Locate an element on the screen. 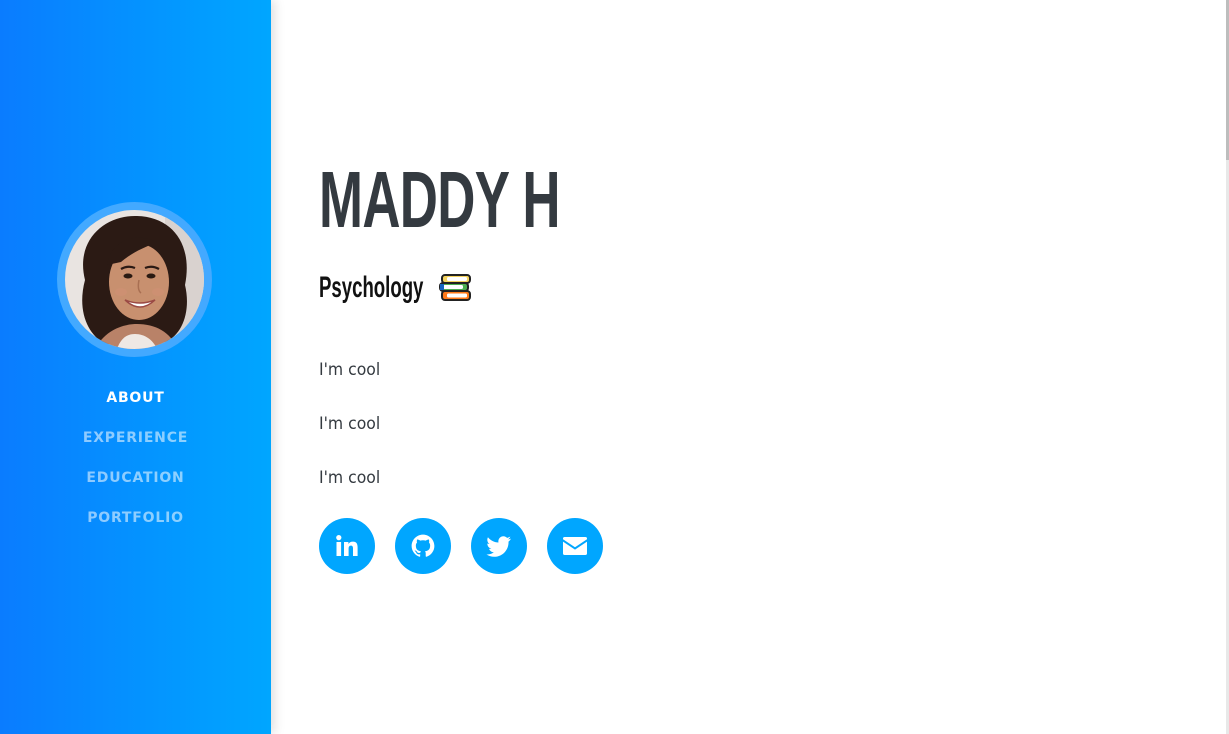  github-icon is located at coordinates (423, 546).